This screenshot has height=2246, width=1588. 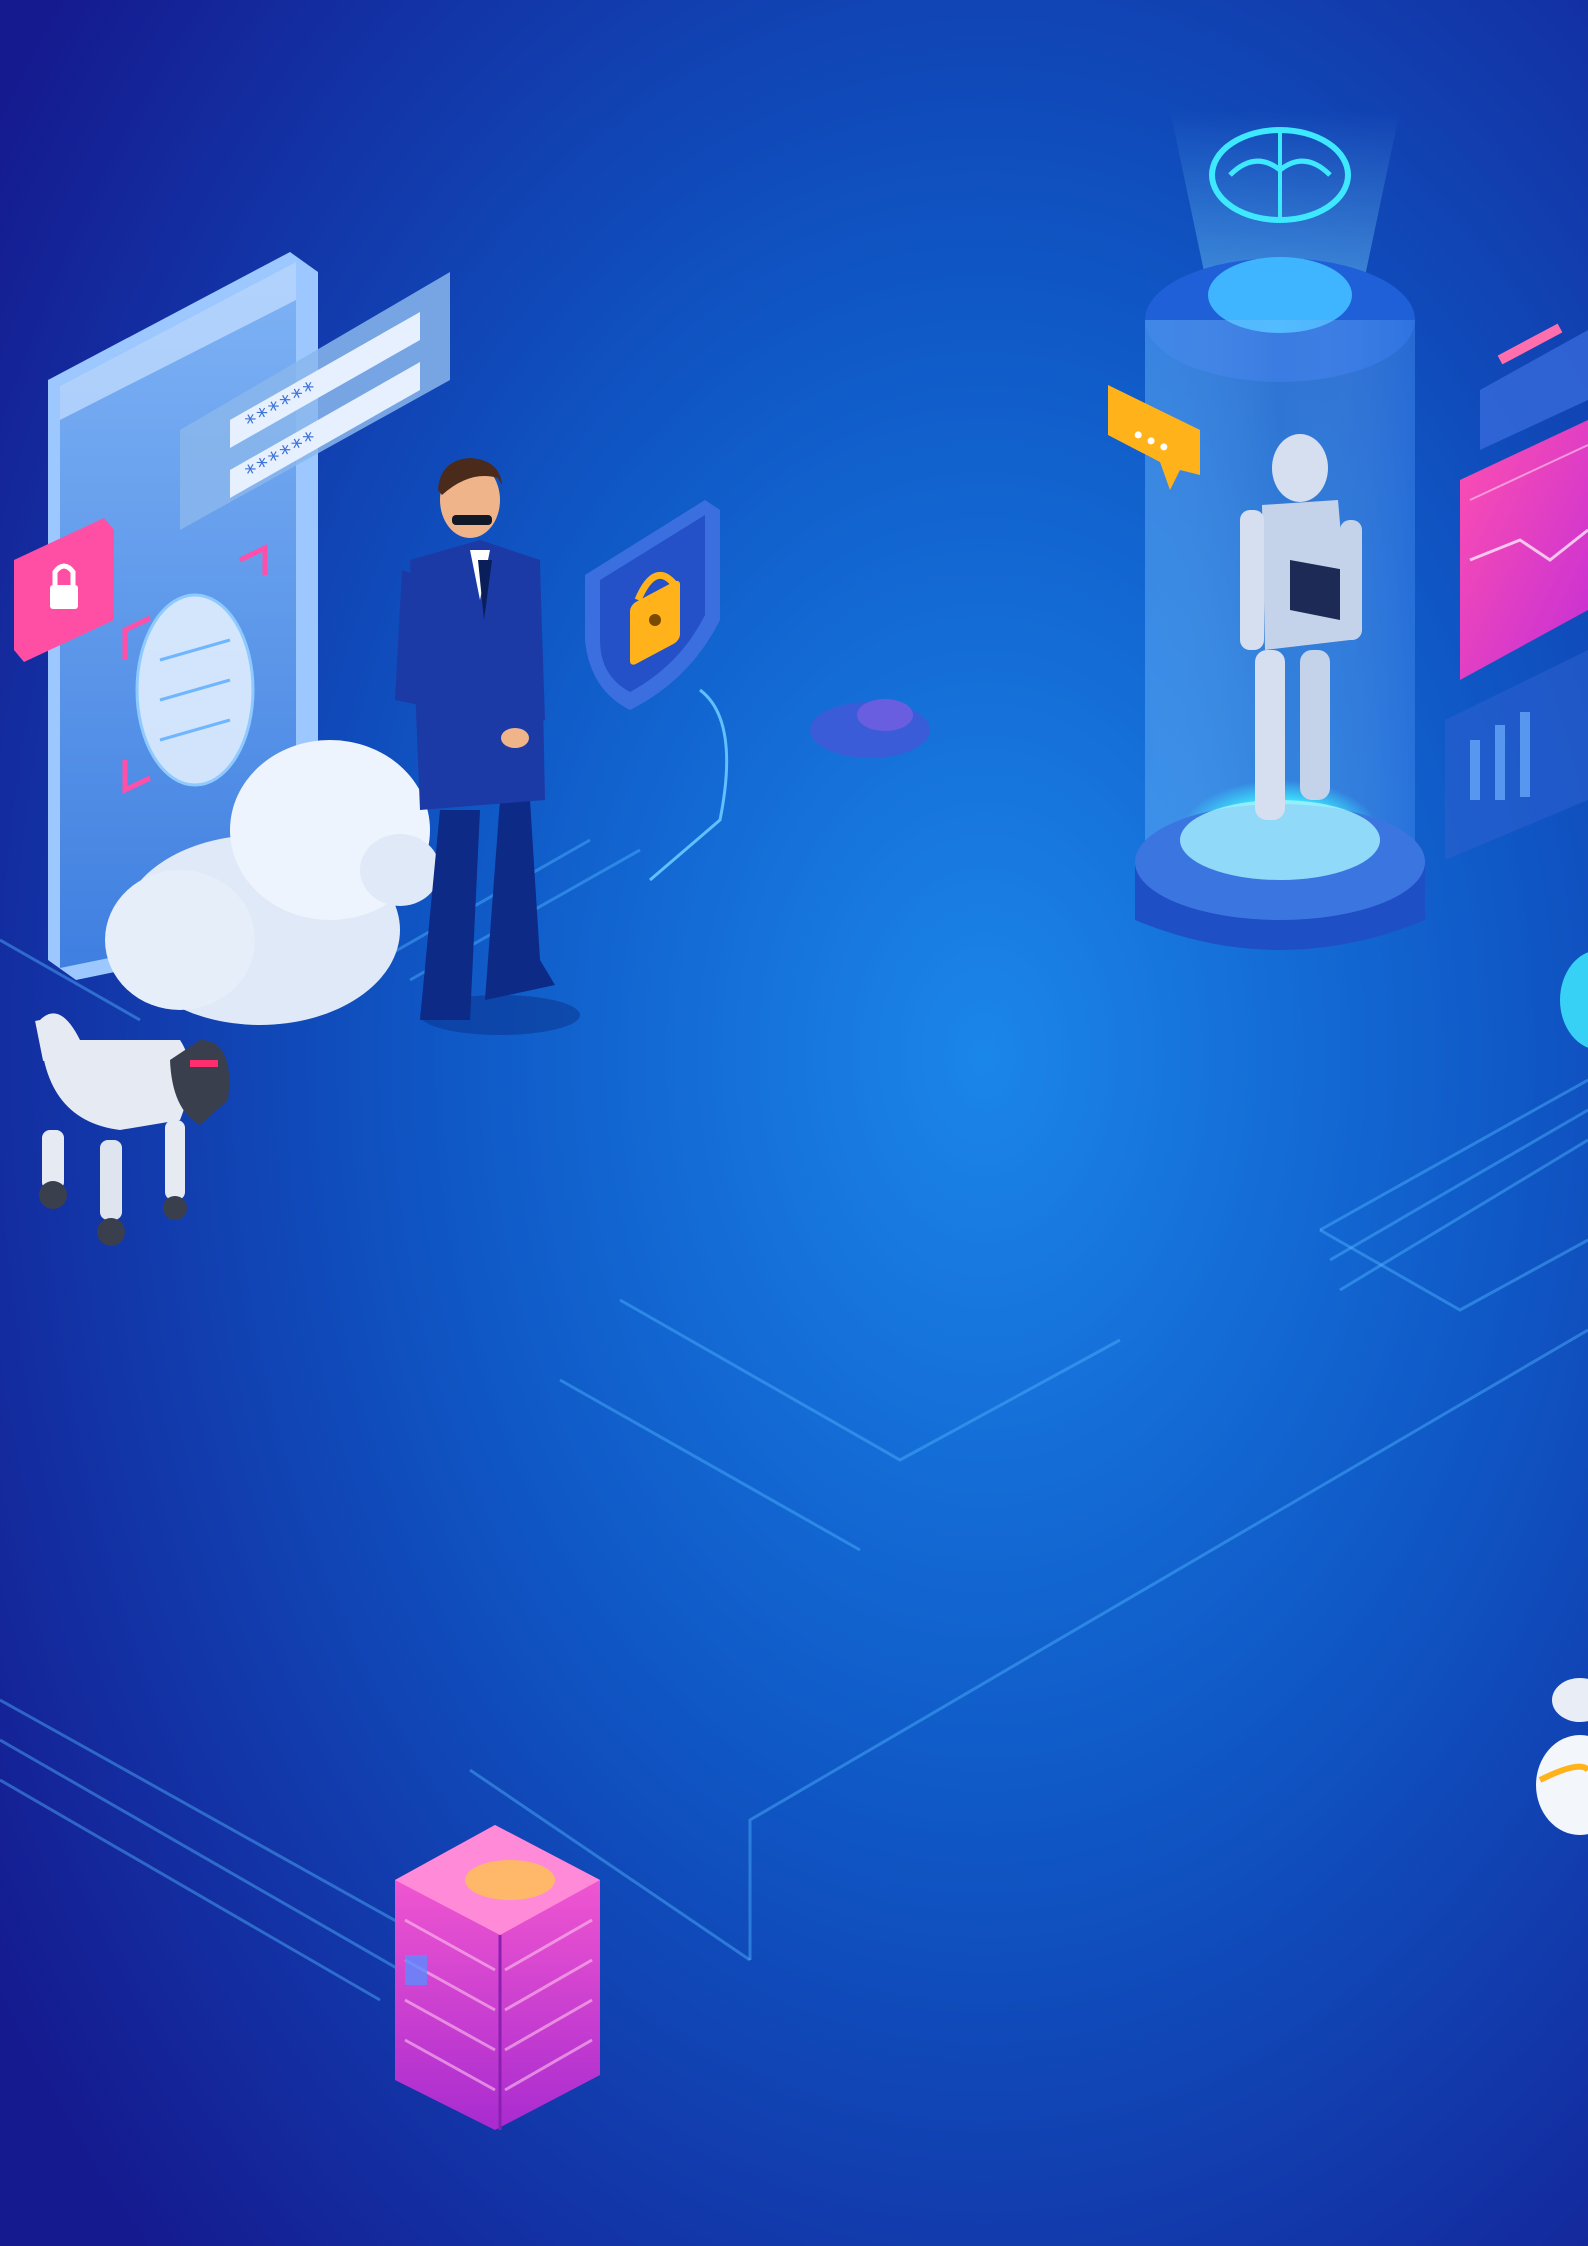 I want to click on brain-hologram-icon, so click(x=1280, y=175).